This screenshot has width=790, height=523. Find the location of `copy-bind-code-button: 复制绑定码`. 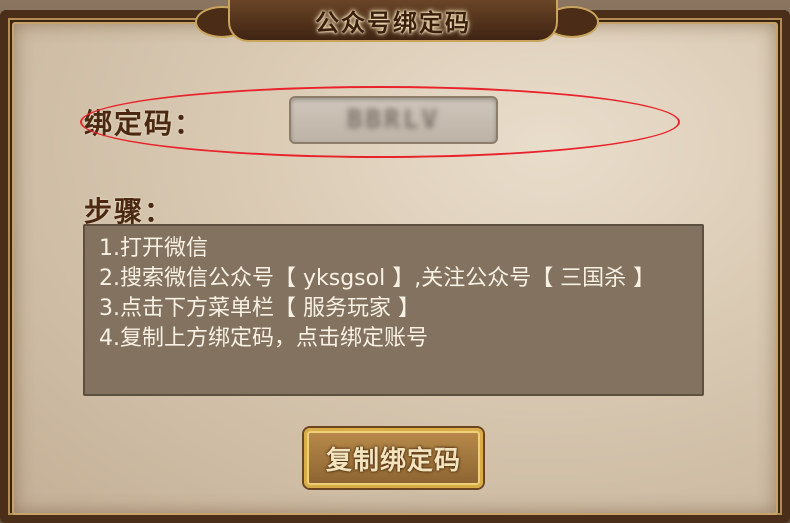

copy-bind-code-button: 复制绑定码 is located at coordinates (393, 458).